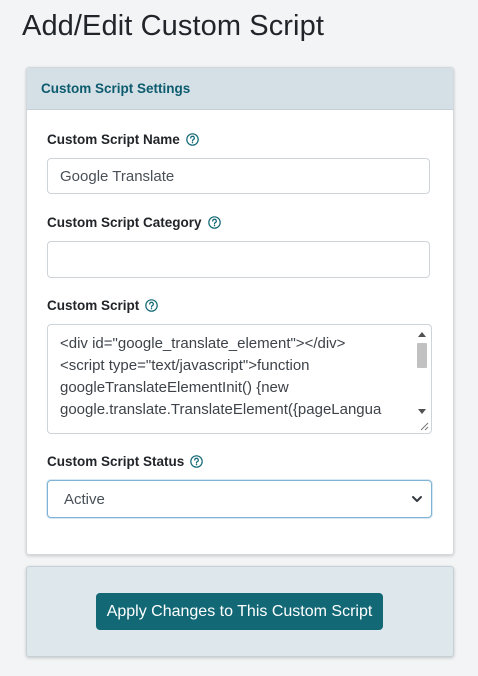 Image resolution: width=478 pixels, height=676 pixels. Describe the element at coordinates (422, 373) in the screenshot. I see `textarea-scrollbar` at that location.